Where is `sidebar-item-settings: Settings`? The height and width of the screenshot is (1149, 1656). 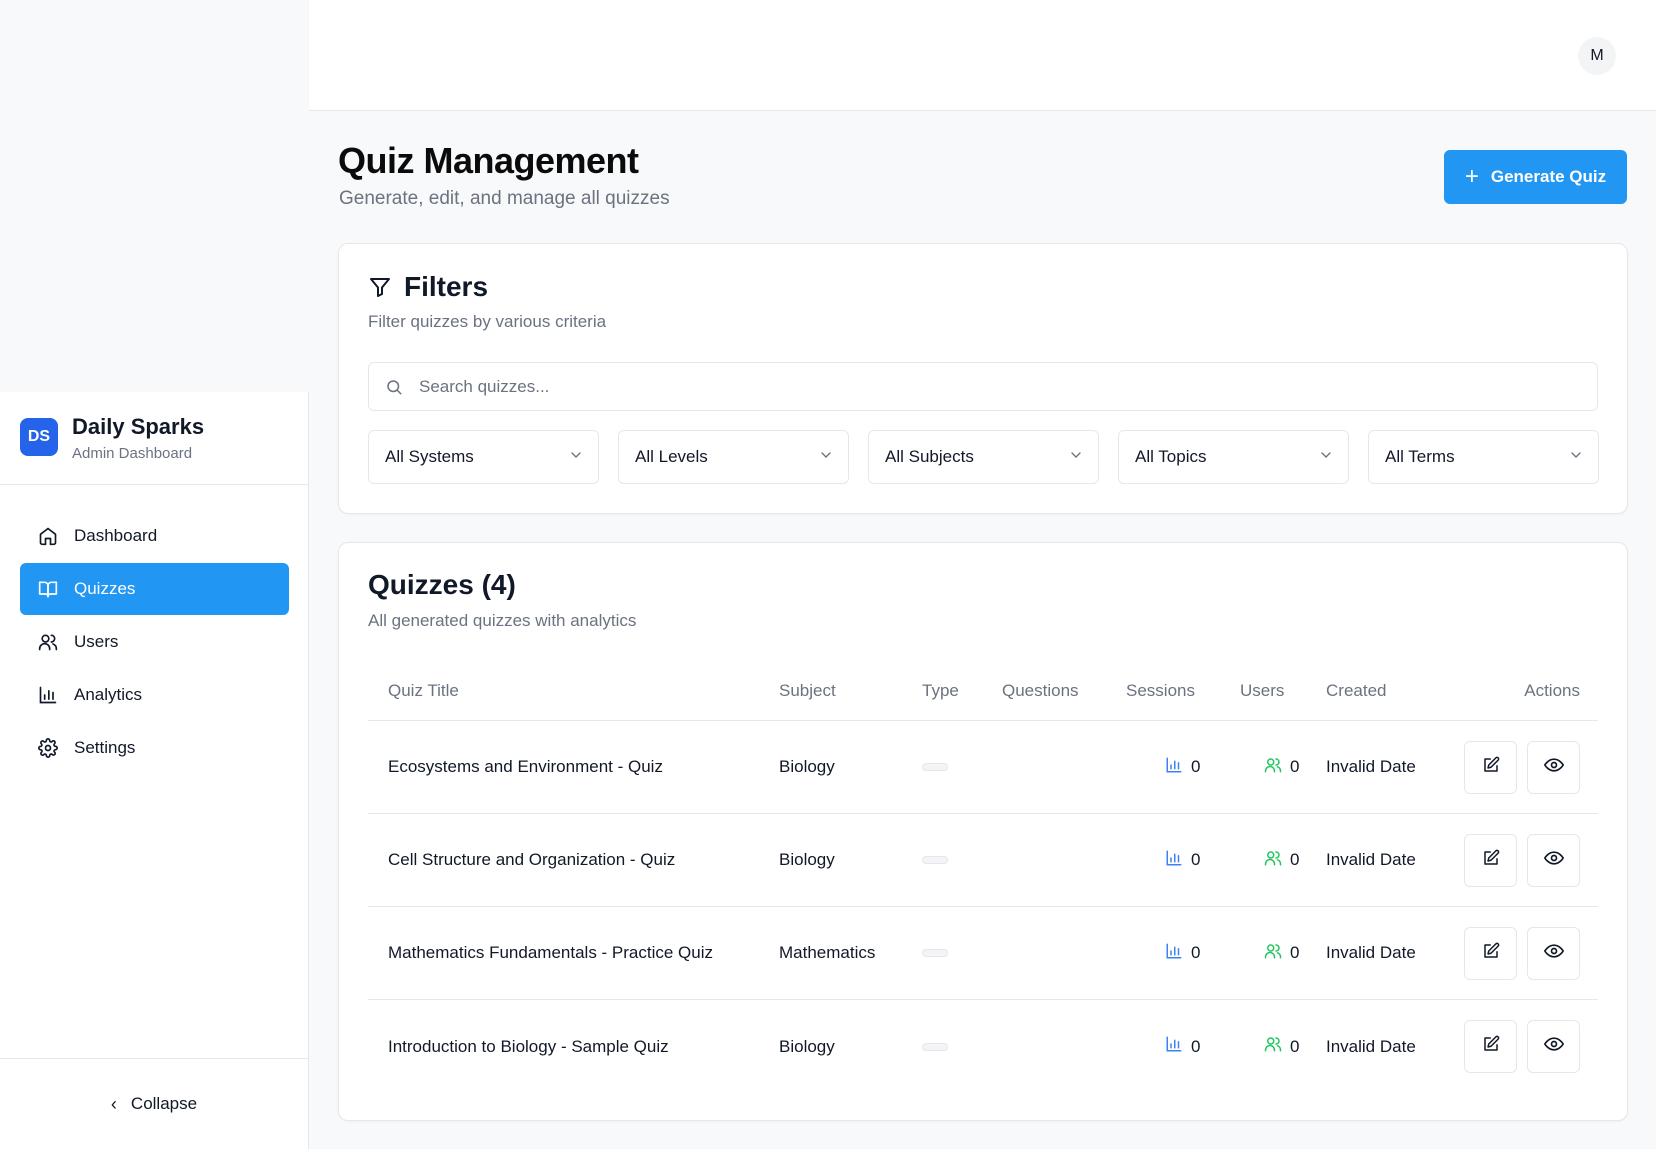
sidebar-item-settings: Settings is located at coordinates (154, 748).